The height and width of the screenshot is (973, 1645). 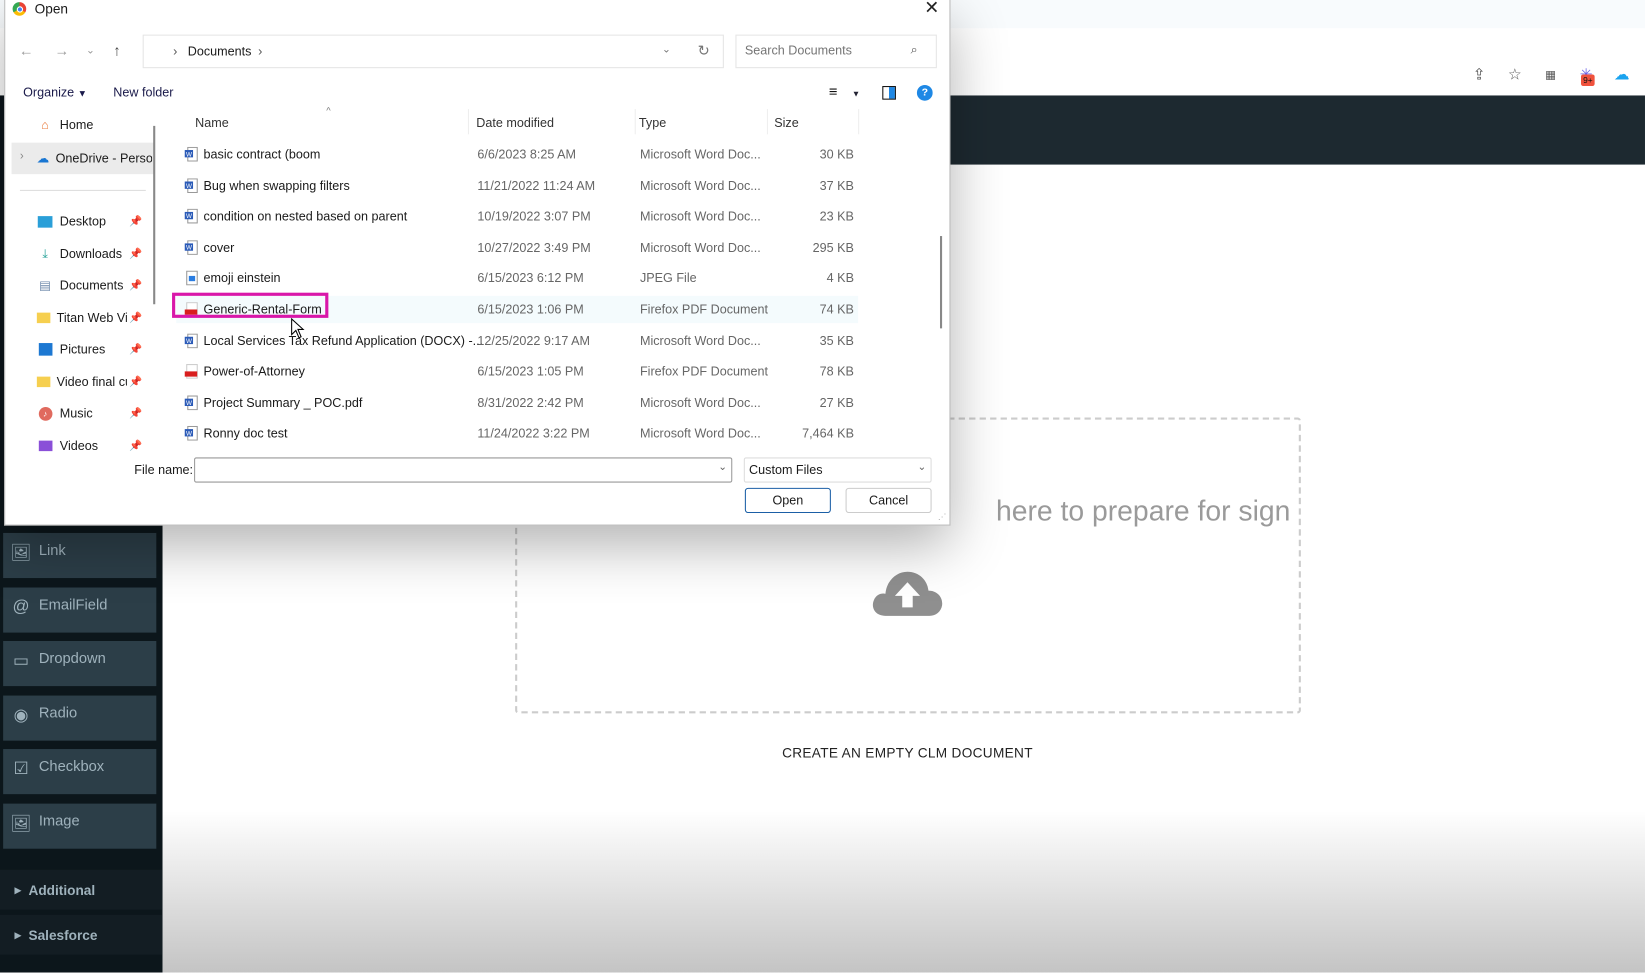 What do you see at coordinates (941, 282) in the screenshot?
I see `file-list-scrollbar` at bounding box center [941, 282].